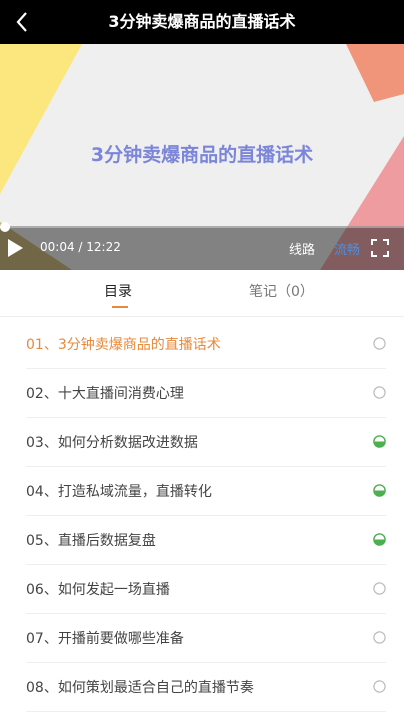 This screenshot has width=404, height=720. I want to click on top-bar: 3分钟卖爆商品的直播话术, so click(202, 22).